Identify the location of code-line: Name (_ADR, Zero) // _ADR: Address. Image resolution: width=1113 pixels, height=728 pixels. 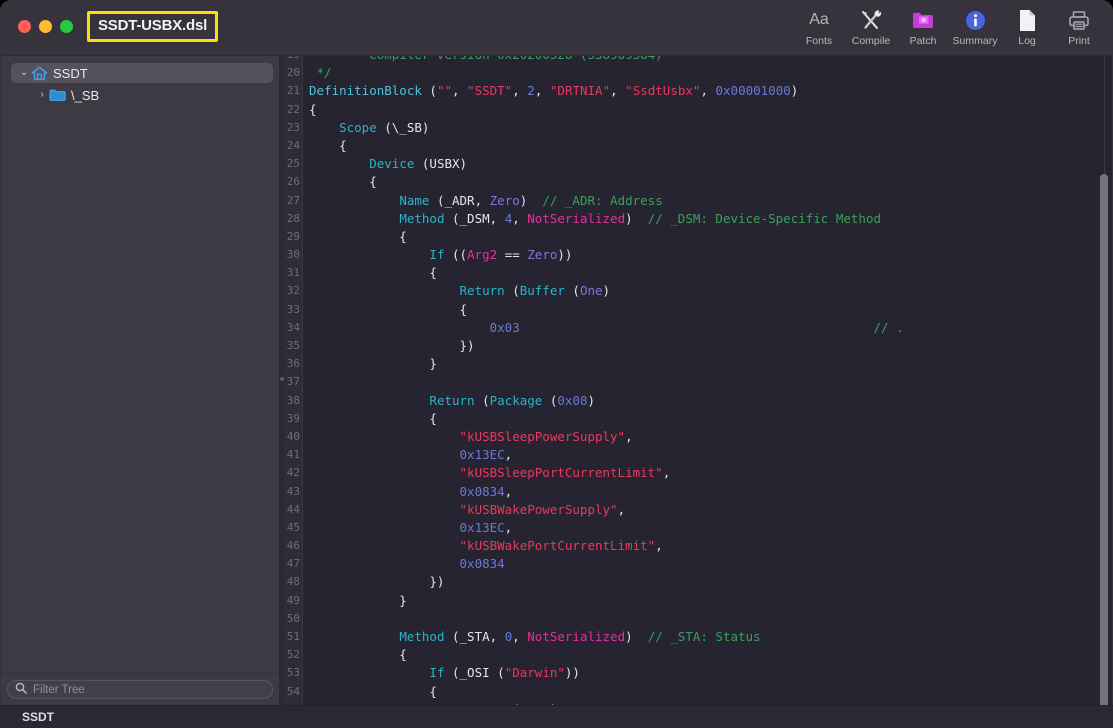
(699, 201).